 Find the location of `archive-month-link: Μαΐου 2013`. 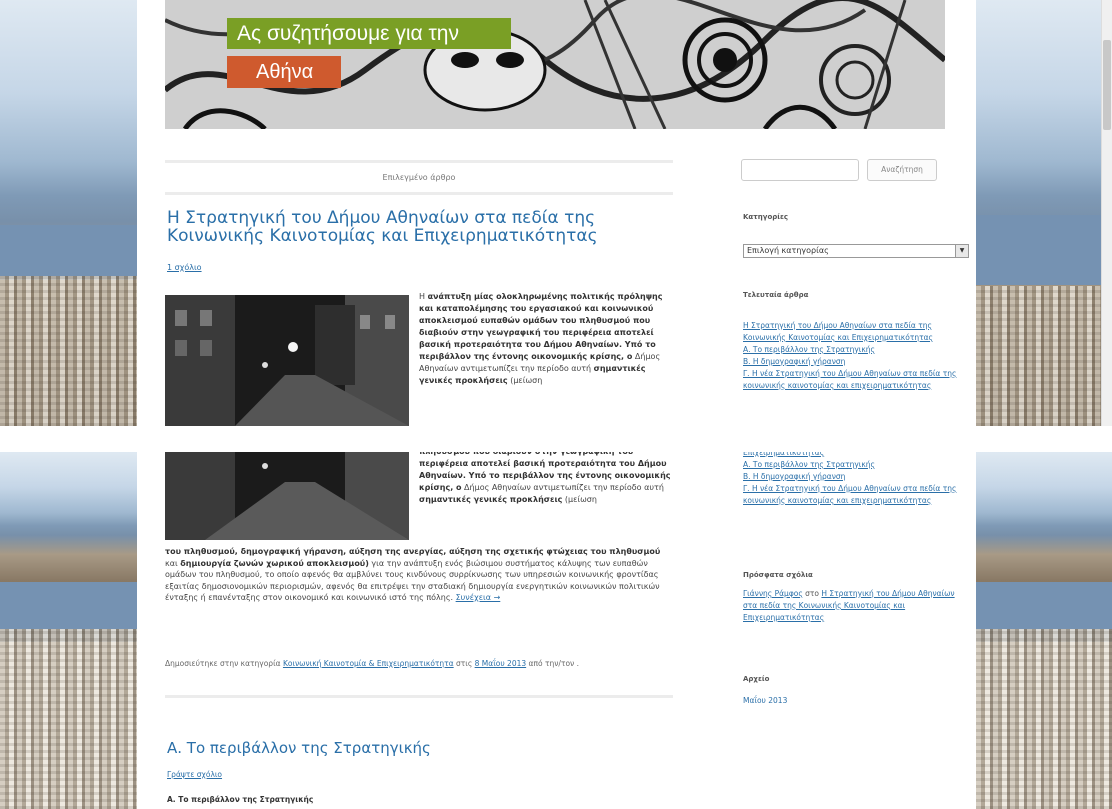

archive-month-link: Μαΐου 2013 is located at coordinates (856, 701).